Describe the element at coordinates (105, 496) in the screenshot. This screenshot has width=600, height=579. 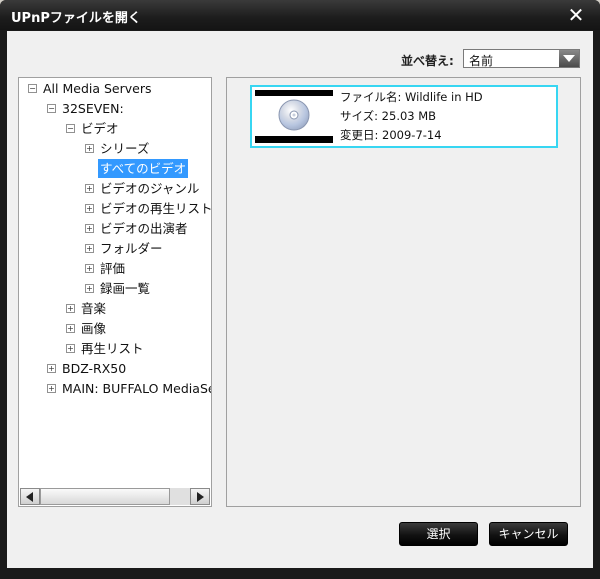
I see `scroll-thumb` at that location.